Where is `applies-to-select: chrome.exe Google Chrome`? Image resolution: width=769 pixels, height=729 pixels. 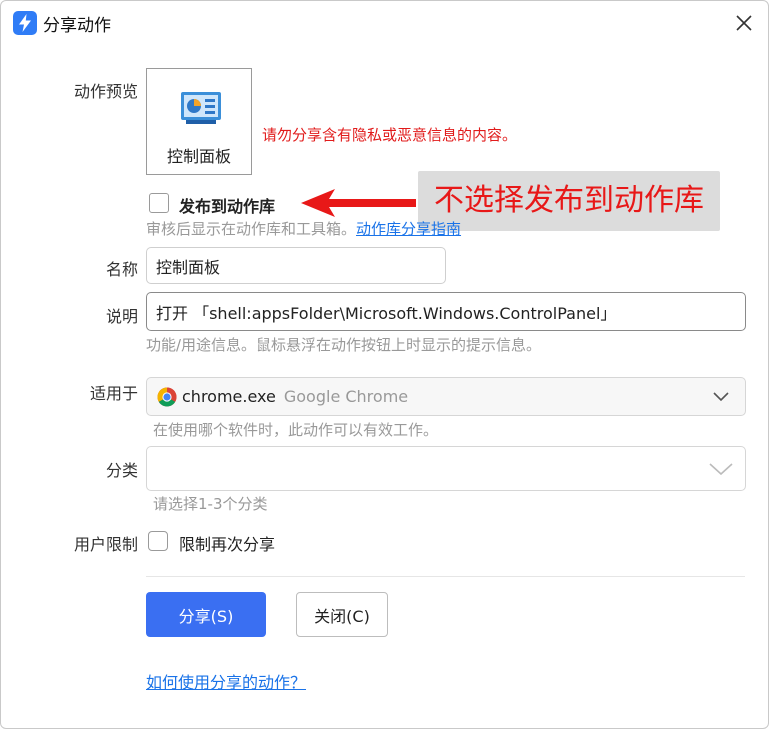 applies-to-select: chrome.exe Google Chrome is located at coordinates (446, 396).